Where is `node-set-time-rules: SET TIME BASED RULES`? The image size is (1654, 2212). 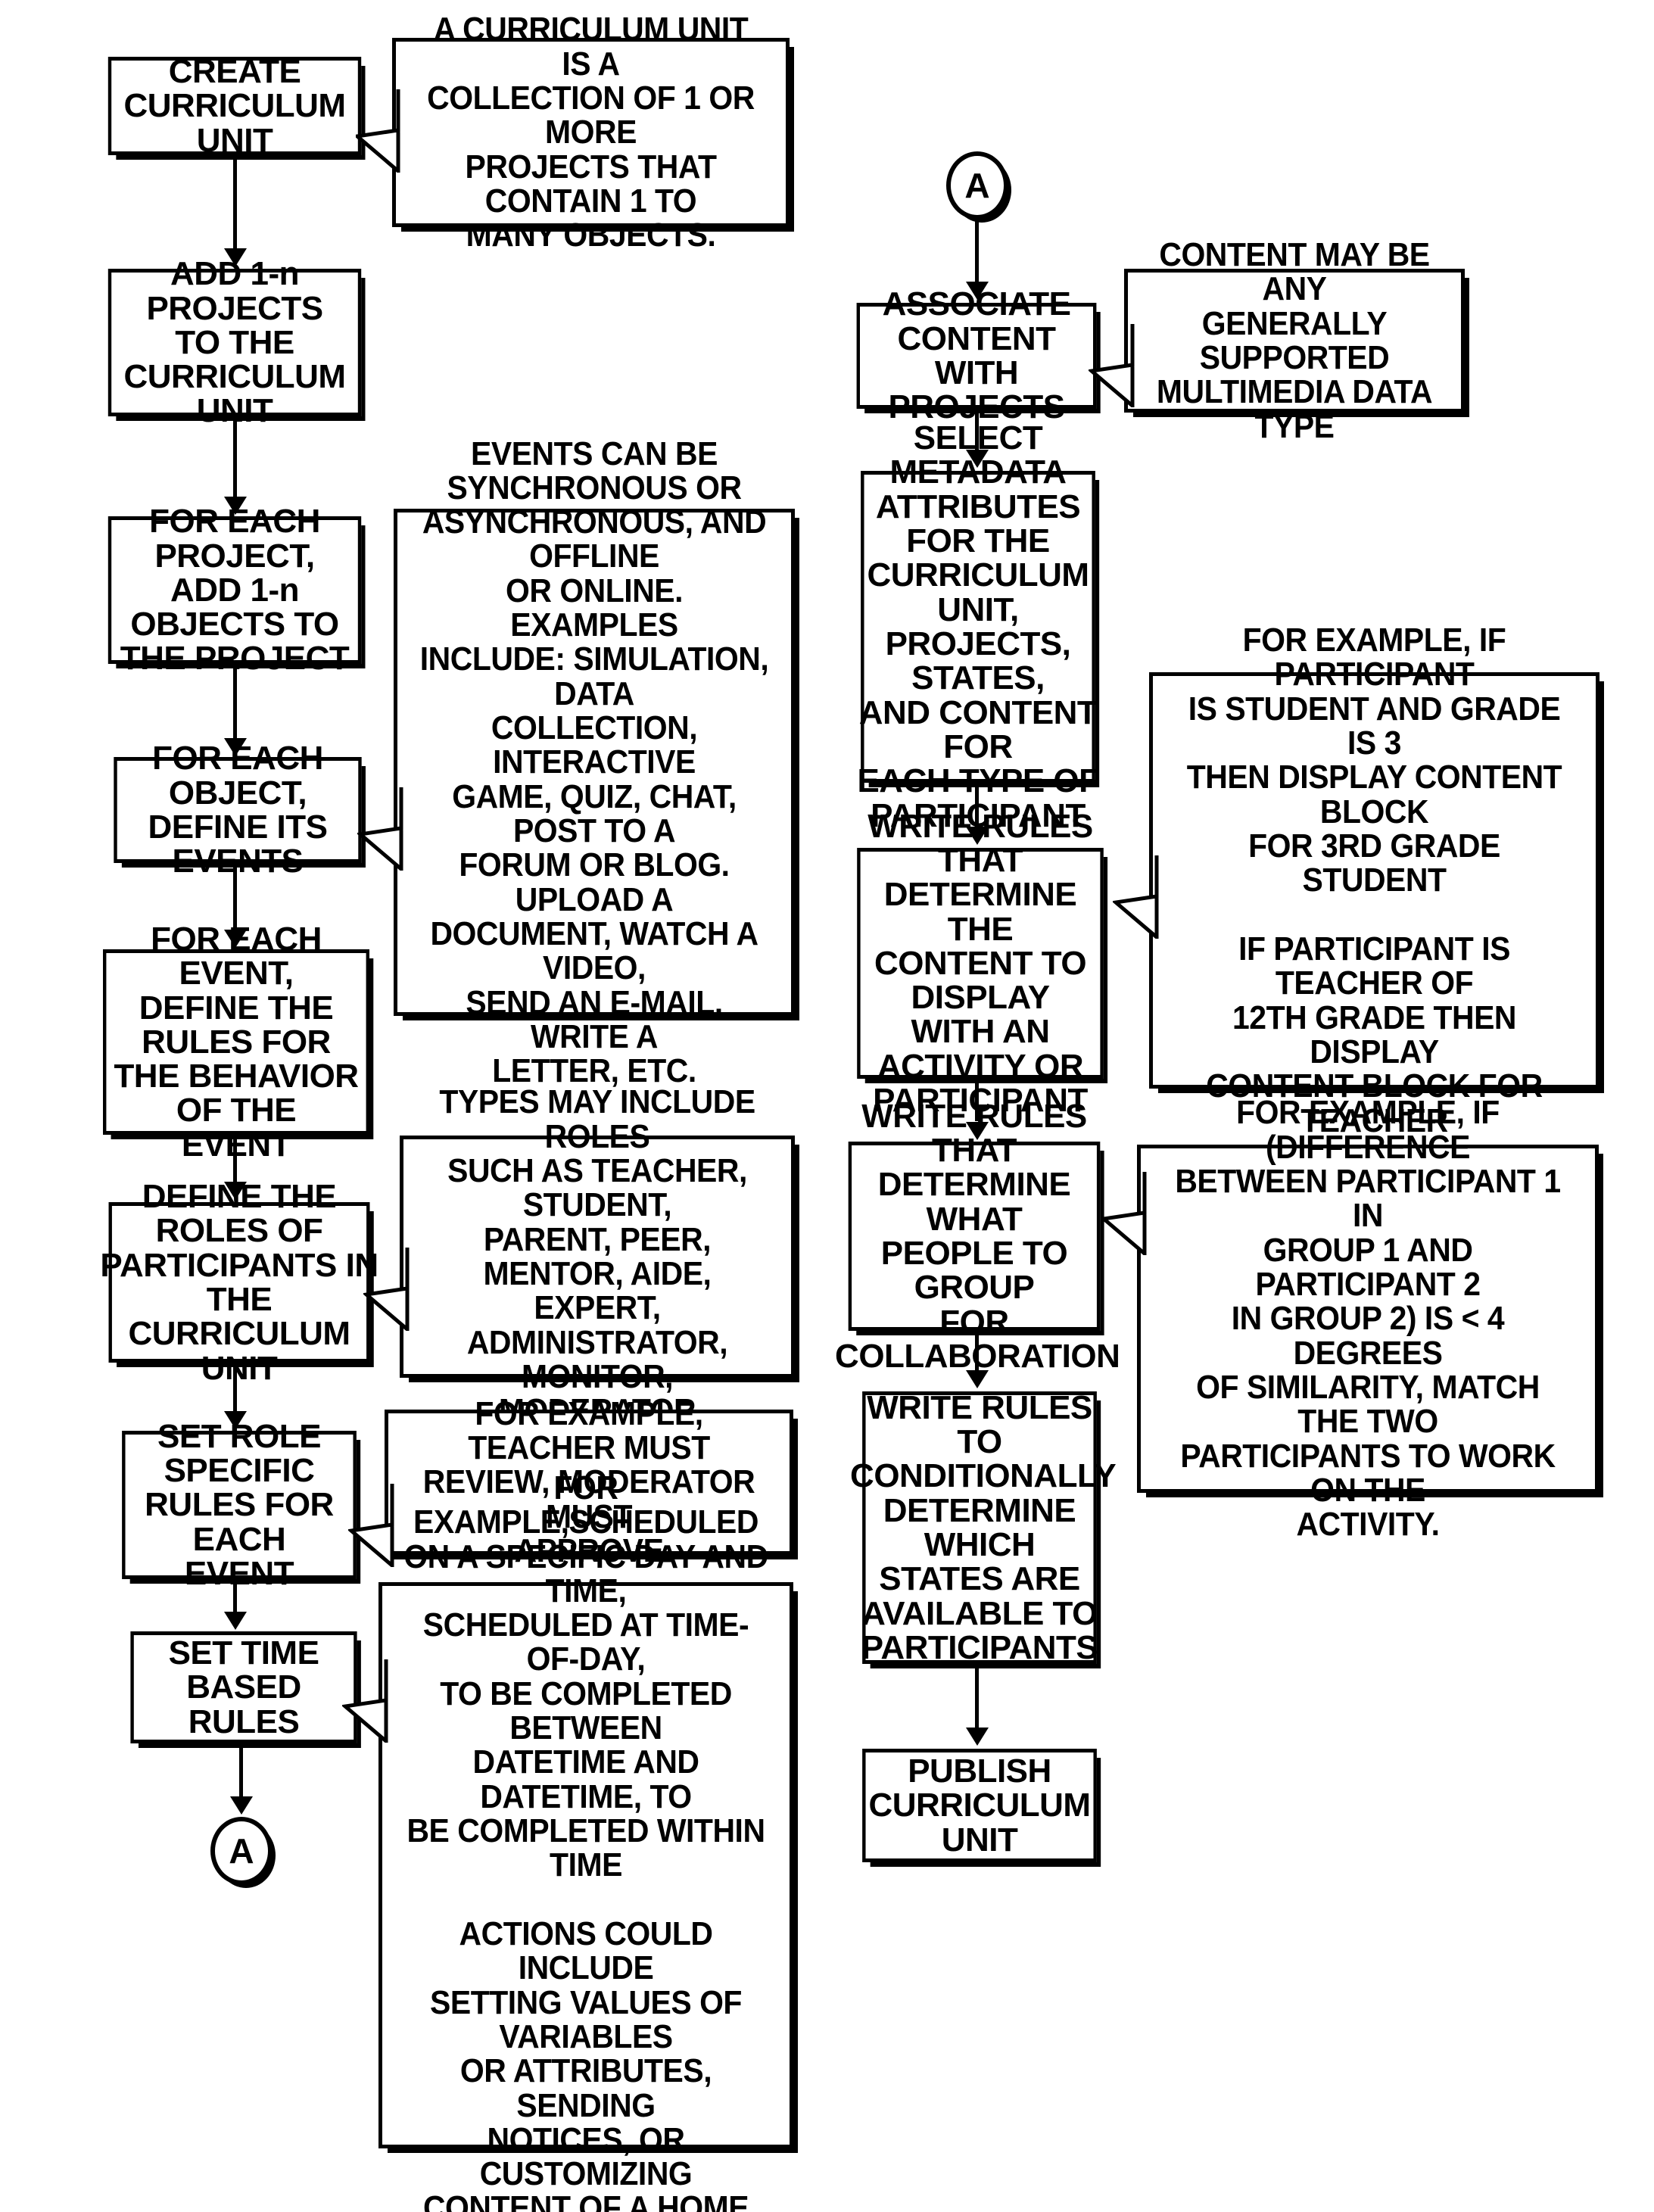 node-set-time-rules: SET TIME BASED RULES is located at coordinates (243, 1687).